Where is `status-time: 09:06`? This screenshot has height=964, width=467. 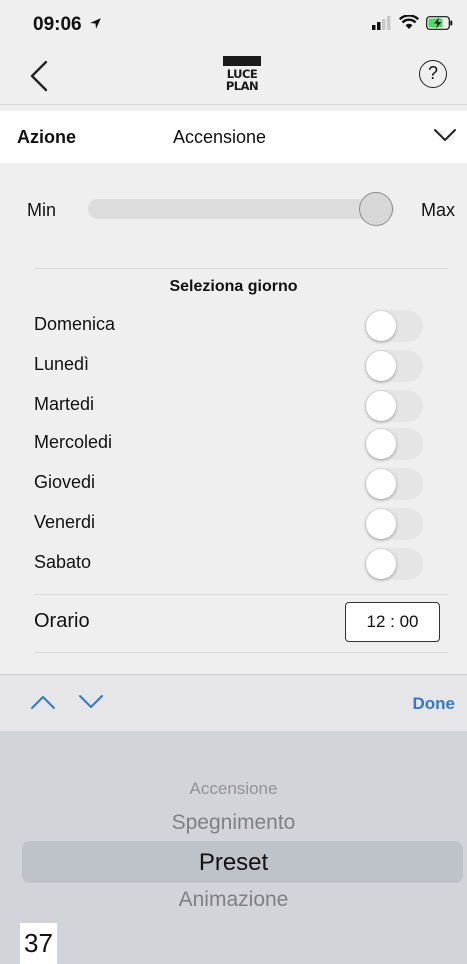 status-time: 09:06 is located at coordinates (67, 25).